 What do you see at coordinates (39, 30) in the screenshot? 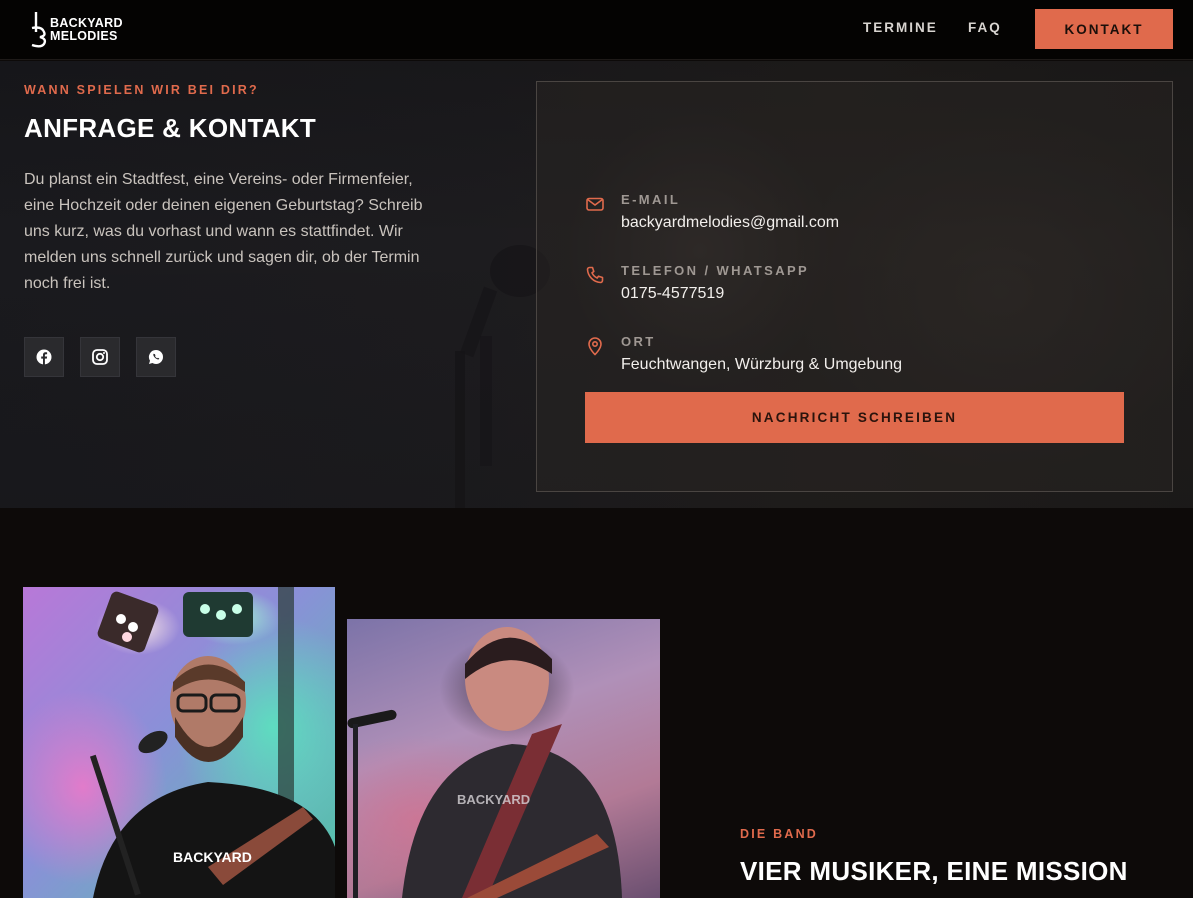
I see `guitar-logo-icon` at bounding box center [39, 30].